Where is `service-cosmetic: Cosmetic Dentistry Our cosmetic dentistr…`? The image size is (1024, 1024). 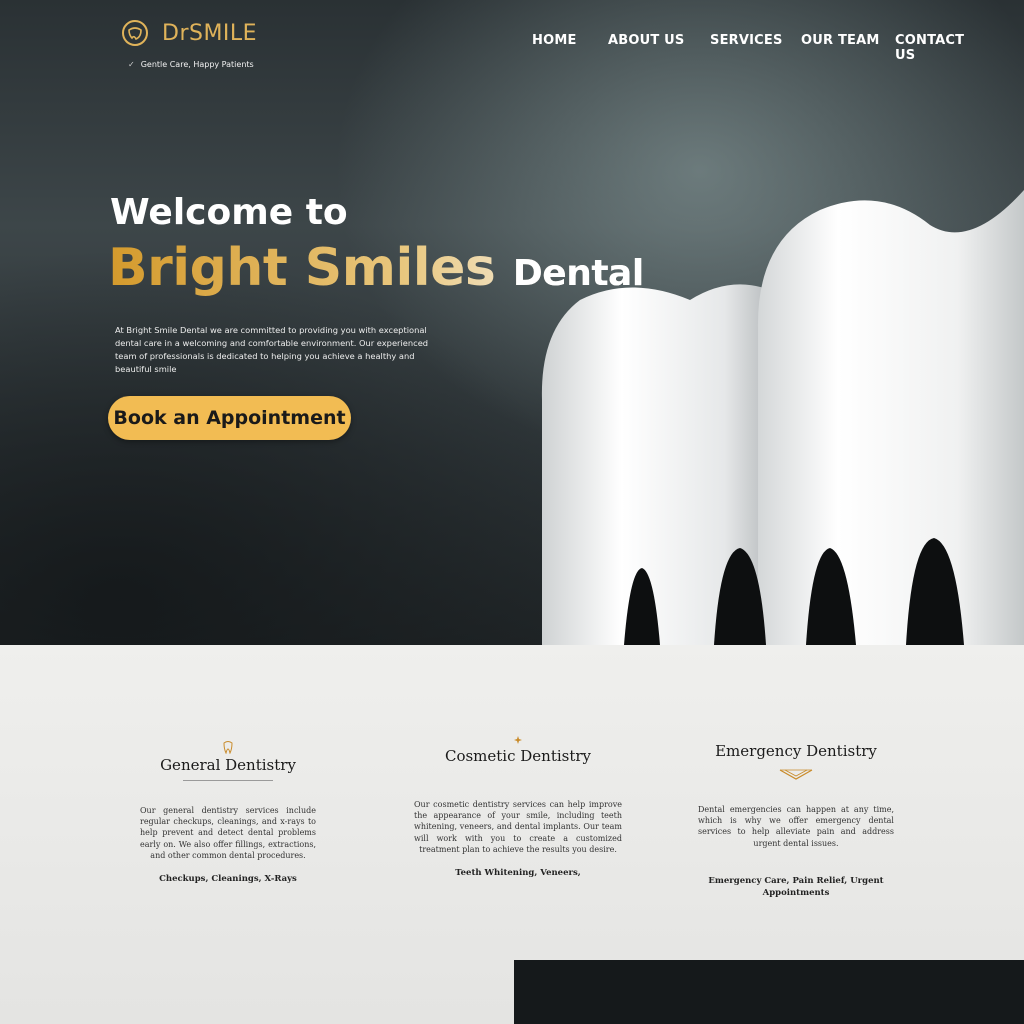
service-cosmetic: Cosmetic Dentistry Our cosmetic dentistr… is located at coordinates (518, 807).